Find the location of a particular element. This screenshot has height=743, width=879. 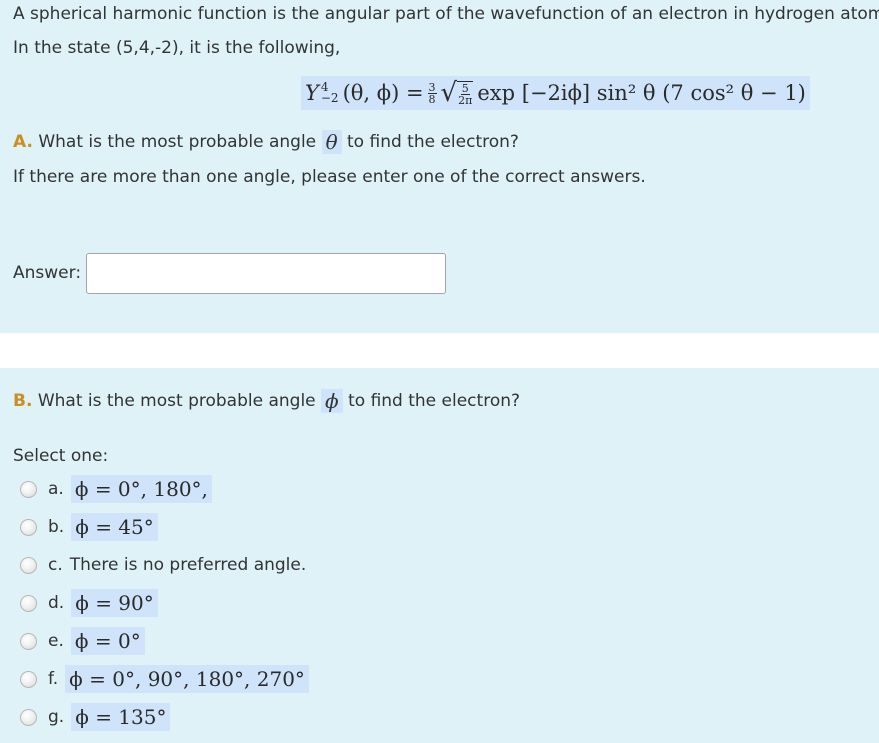

option-text: There is no preferred angle. is located at coordinates (188, 565).